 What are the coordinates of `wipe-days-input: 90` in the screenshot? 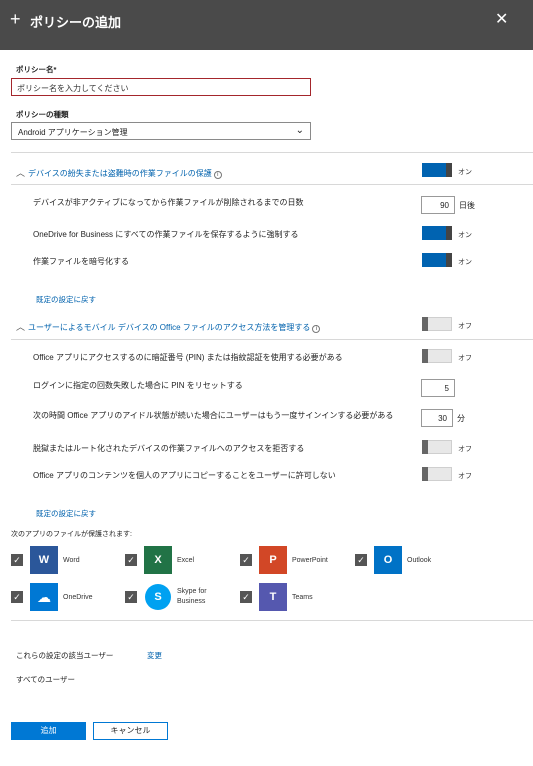 It's located at (438, 205).